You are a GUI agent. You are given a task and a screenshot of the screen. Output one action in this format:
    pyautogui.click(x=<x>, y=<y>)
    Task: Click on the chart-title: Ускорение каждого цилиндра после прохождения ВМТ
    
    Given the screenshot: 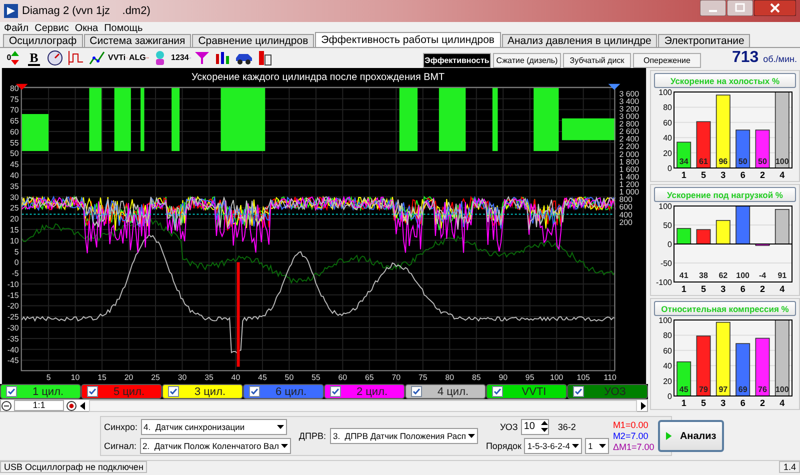 What is the action you would take?
    pyautogui.click(x=318, y=77)
    